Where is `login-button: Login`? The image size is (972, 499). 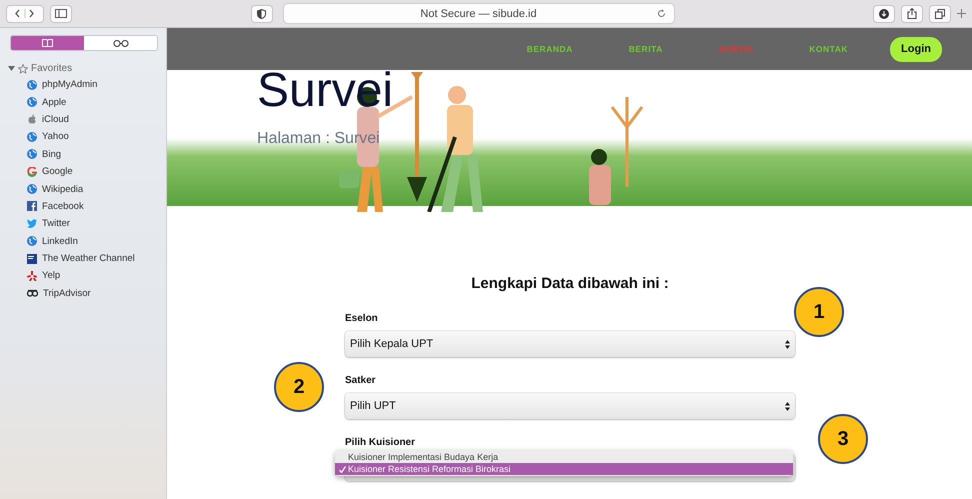
login-button: Login is located at coordinates (916, 49).